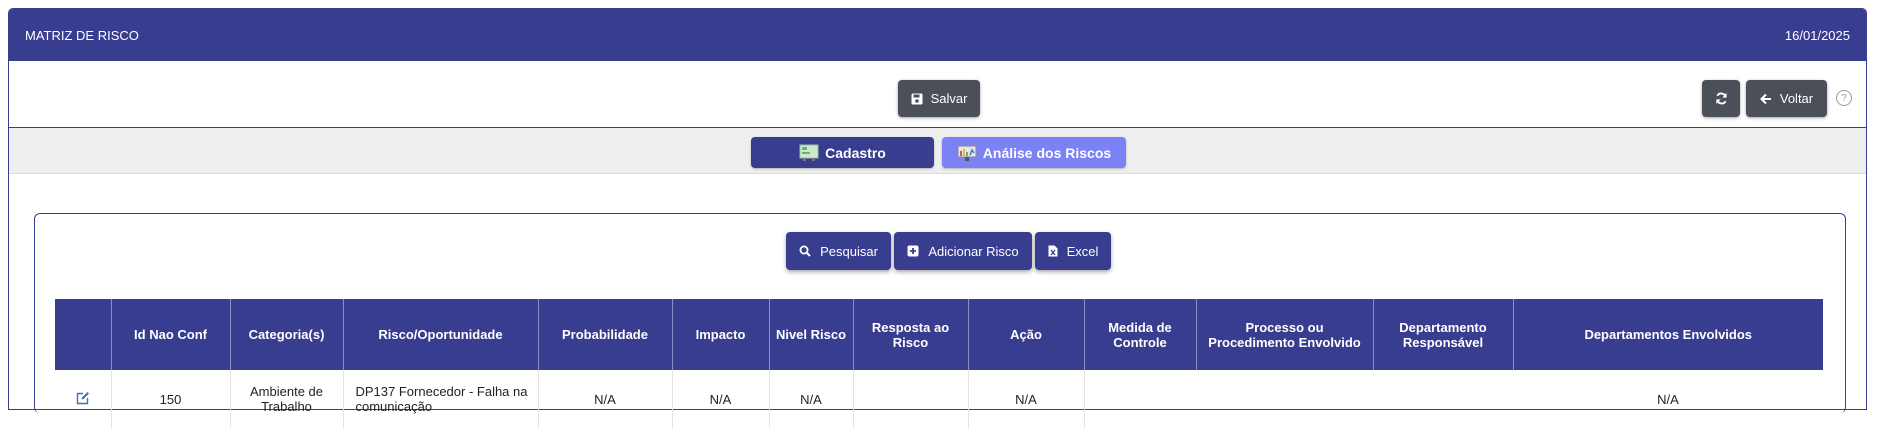 This screenshot has height=428, width=1887. What do you see at coordinates (1765, 98) in the screenshot?
I see `arrow-left-icon` at bounding box center [1765, 98].